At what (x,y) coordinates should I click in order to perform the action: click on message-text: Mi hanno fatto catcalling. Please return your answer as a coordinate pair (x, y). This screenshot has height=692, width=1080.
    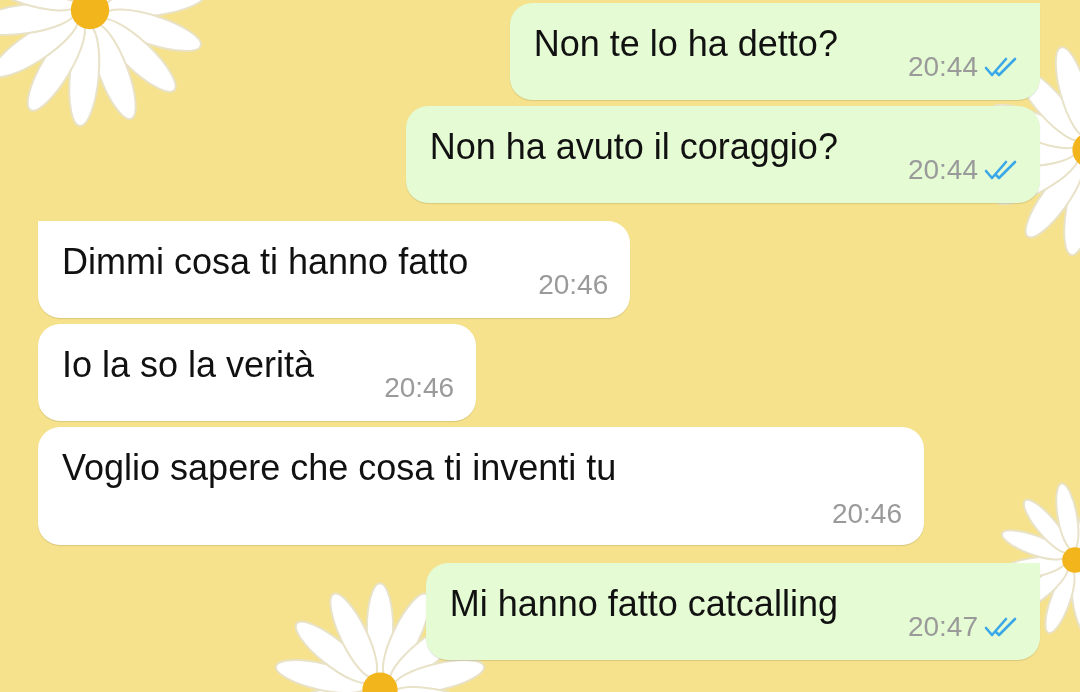
    Looking at the image, I should click on (643, 604).